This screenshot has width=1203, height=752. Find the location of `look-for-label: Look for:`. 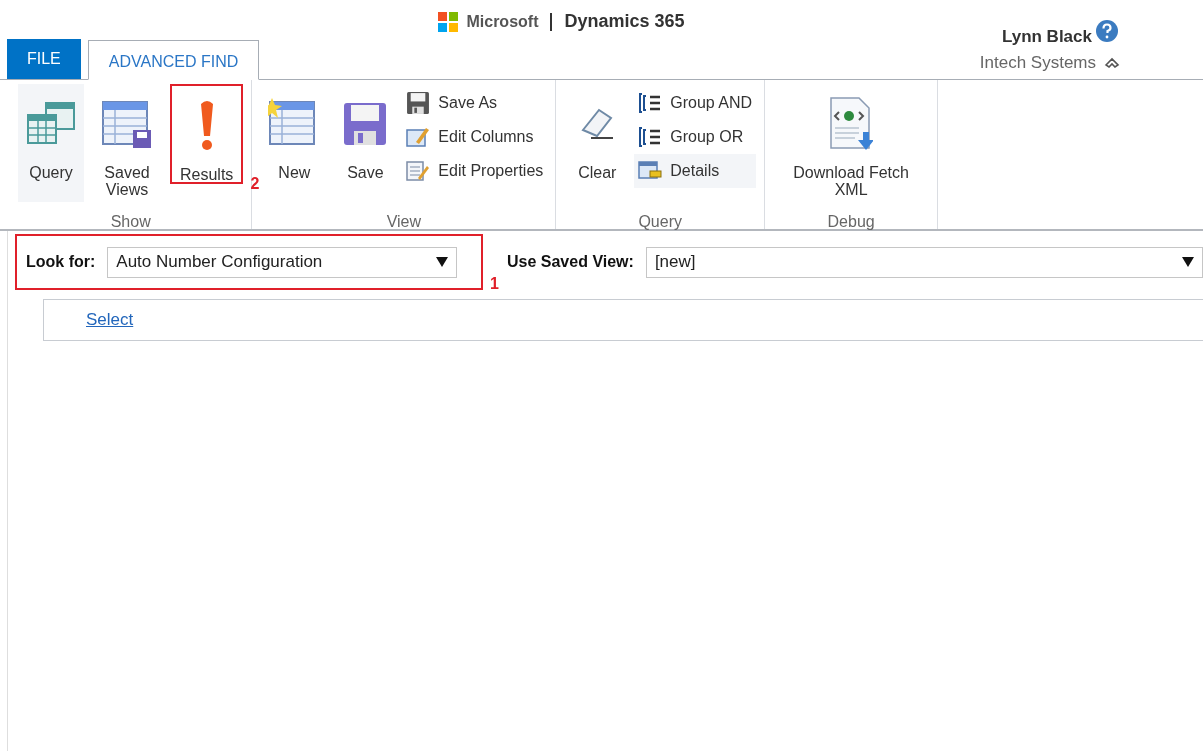

look-for-label: Look for: is located at coordinates (61, 262).